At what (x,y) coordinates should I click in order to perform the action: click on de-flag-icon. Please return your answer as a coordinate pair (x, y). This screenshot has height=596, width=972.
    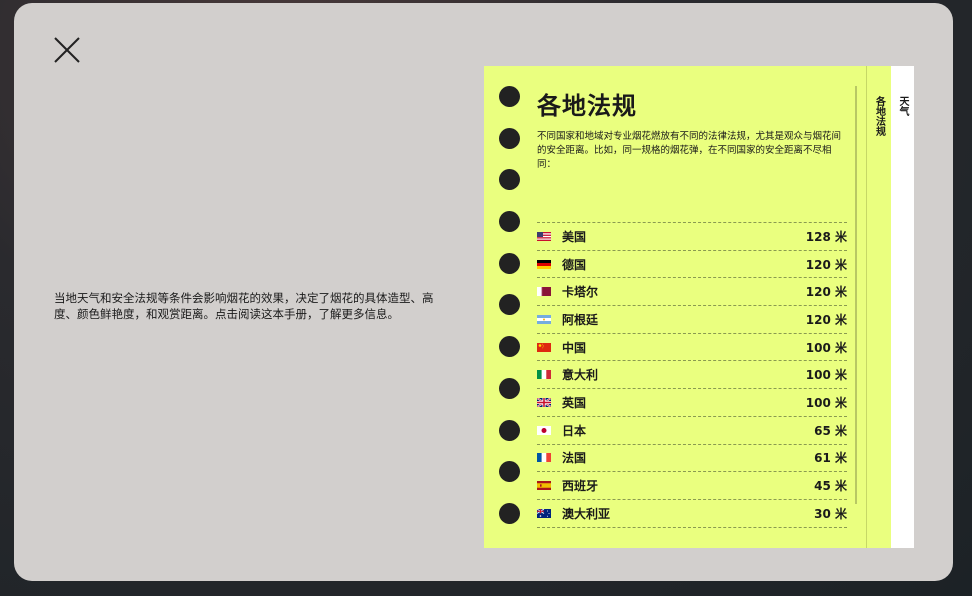
    Looking at the image, I should click on (544, 264).